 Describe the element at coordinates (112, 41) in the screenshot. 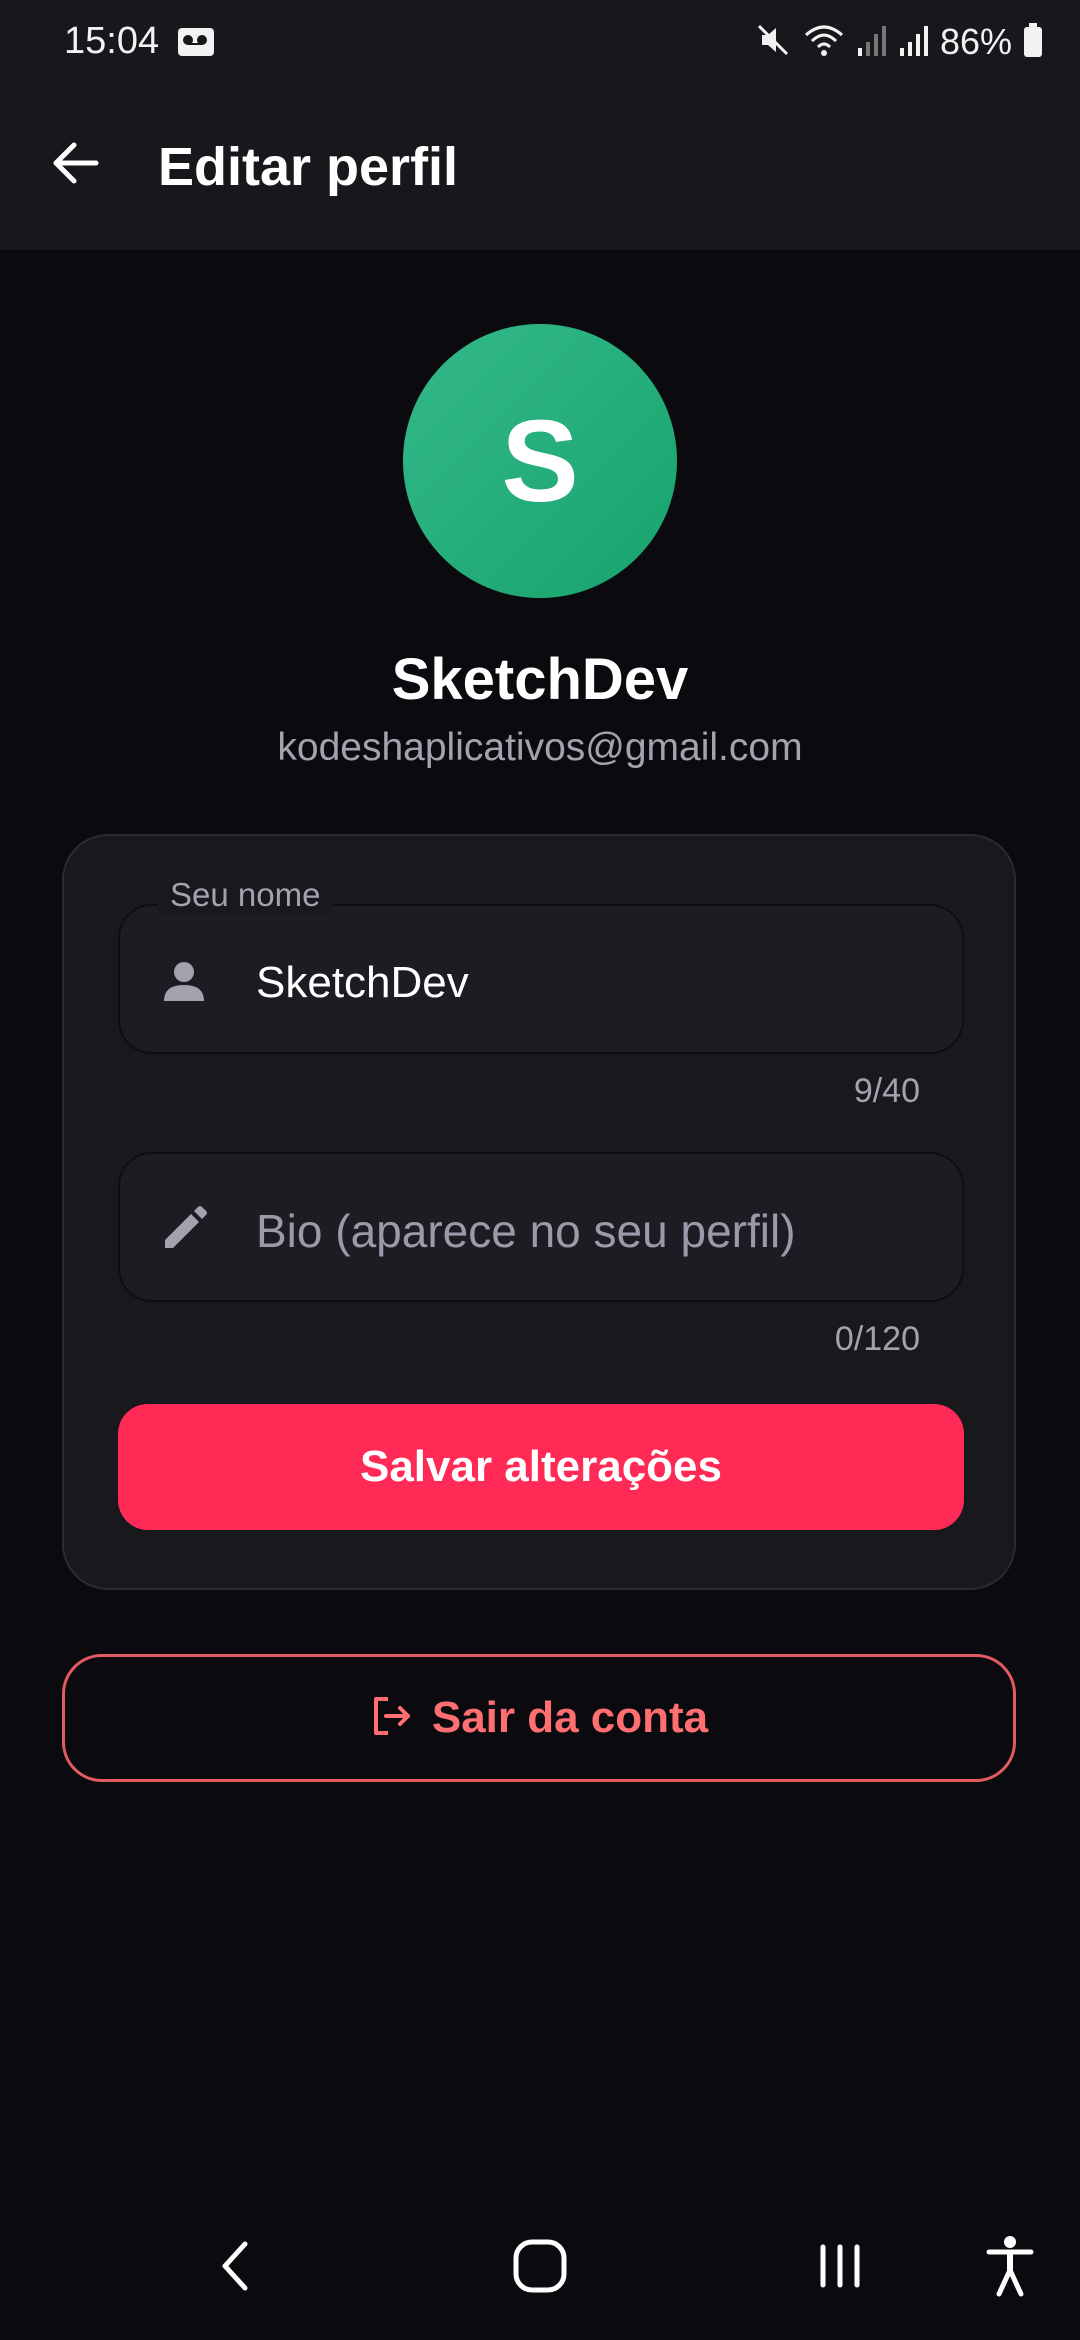

I see `status-time: 15:04` at that location.